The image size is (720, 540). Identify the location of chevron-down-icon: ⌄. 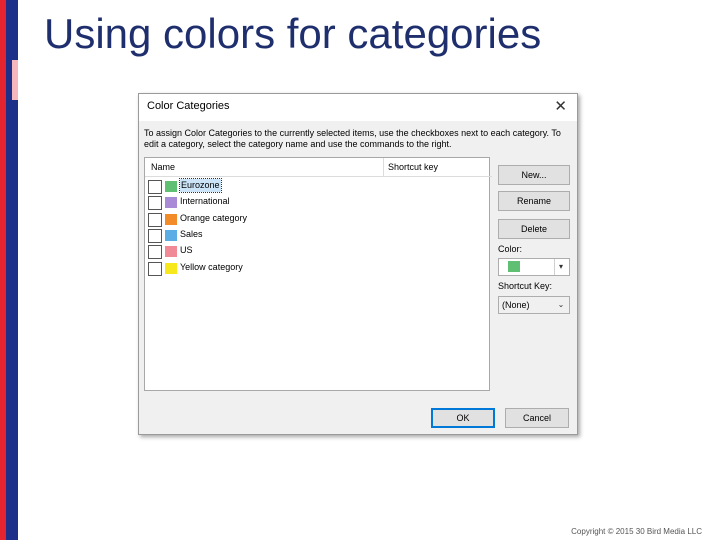
(561, 305).